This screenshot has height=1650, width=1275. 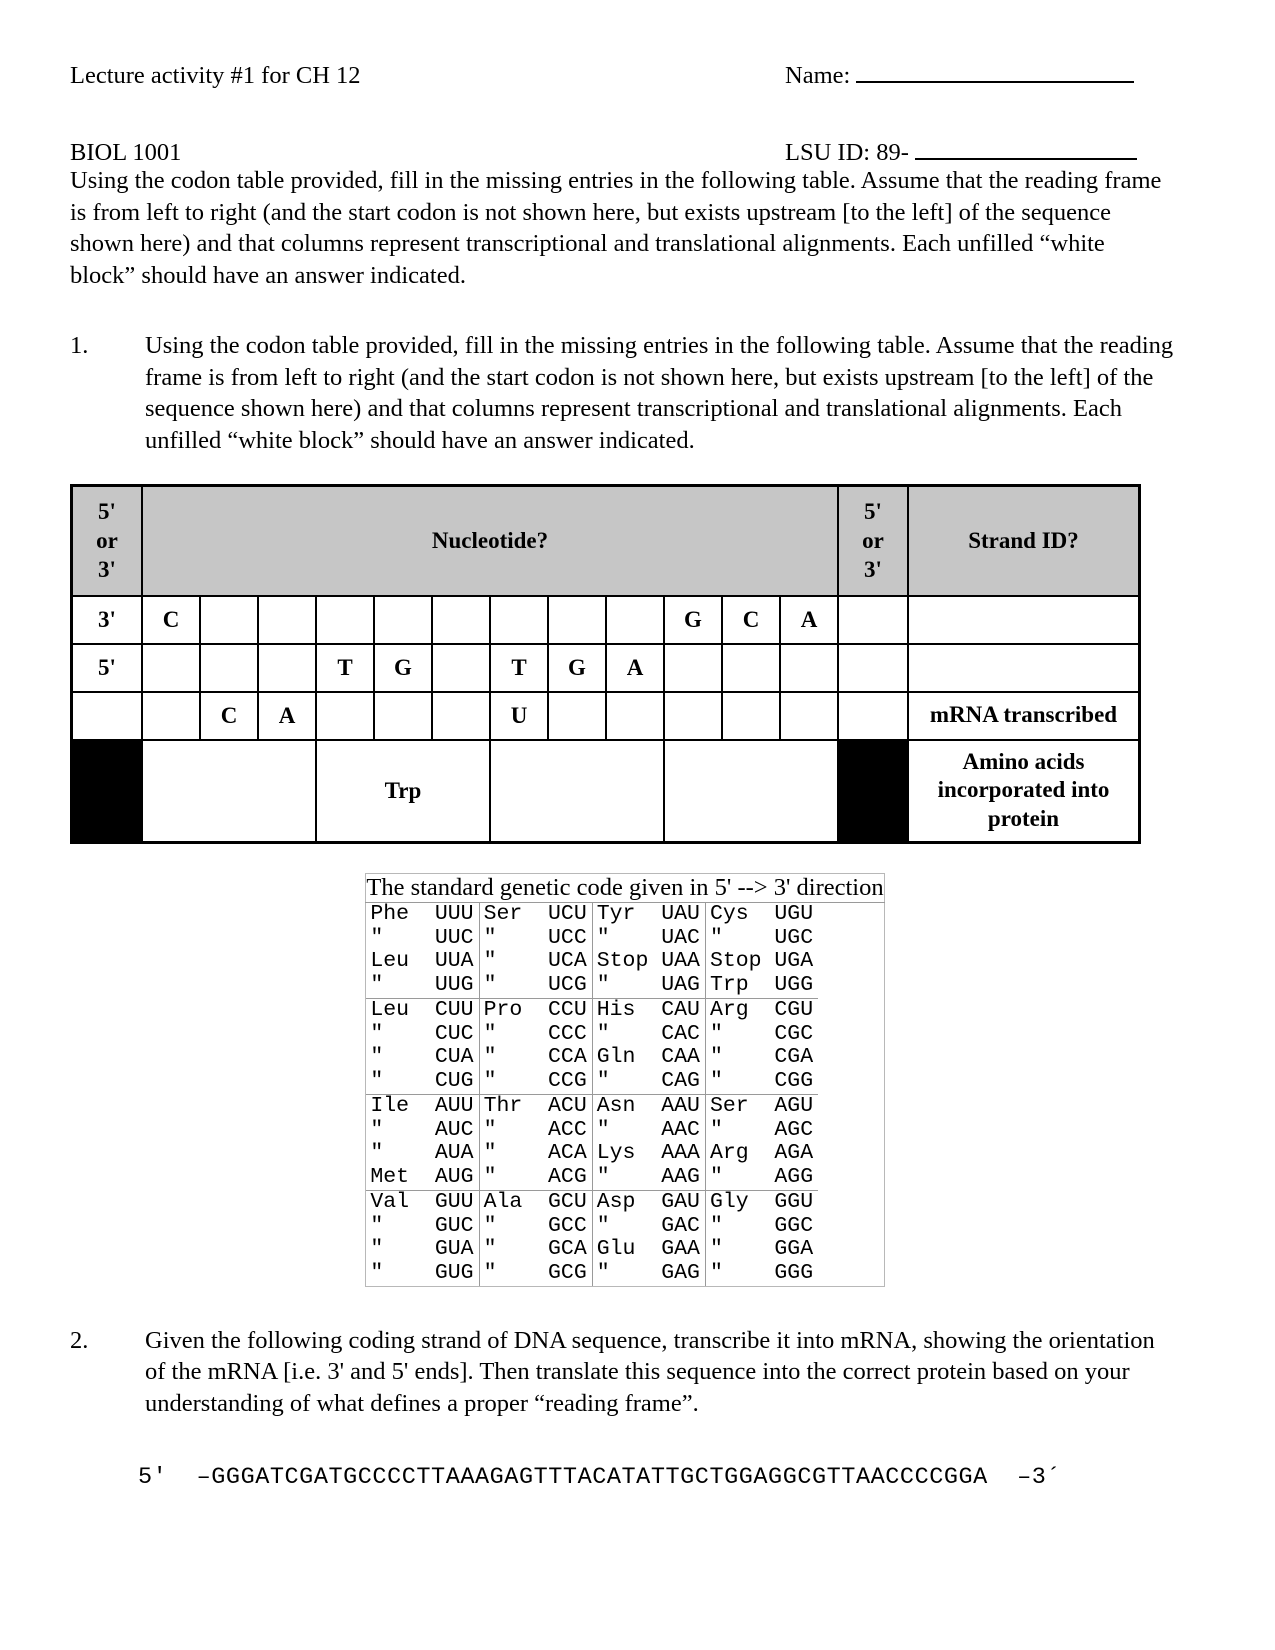 What do you see at coordinates (1025, 149) in the screenshot?
I see `lsu-id-input-line` at bounding box center [1025, 149].